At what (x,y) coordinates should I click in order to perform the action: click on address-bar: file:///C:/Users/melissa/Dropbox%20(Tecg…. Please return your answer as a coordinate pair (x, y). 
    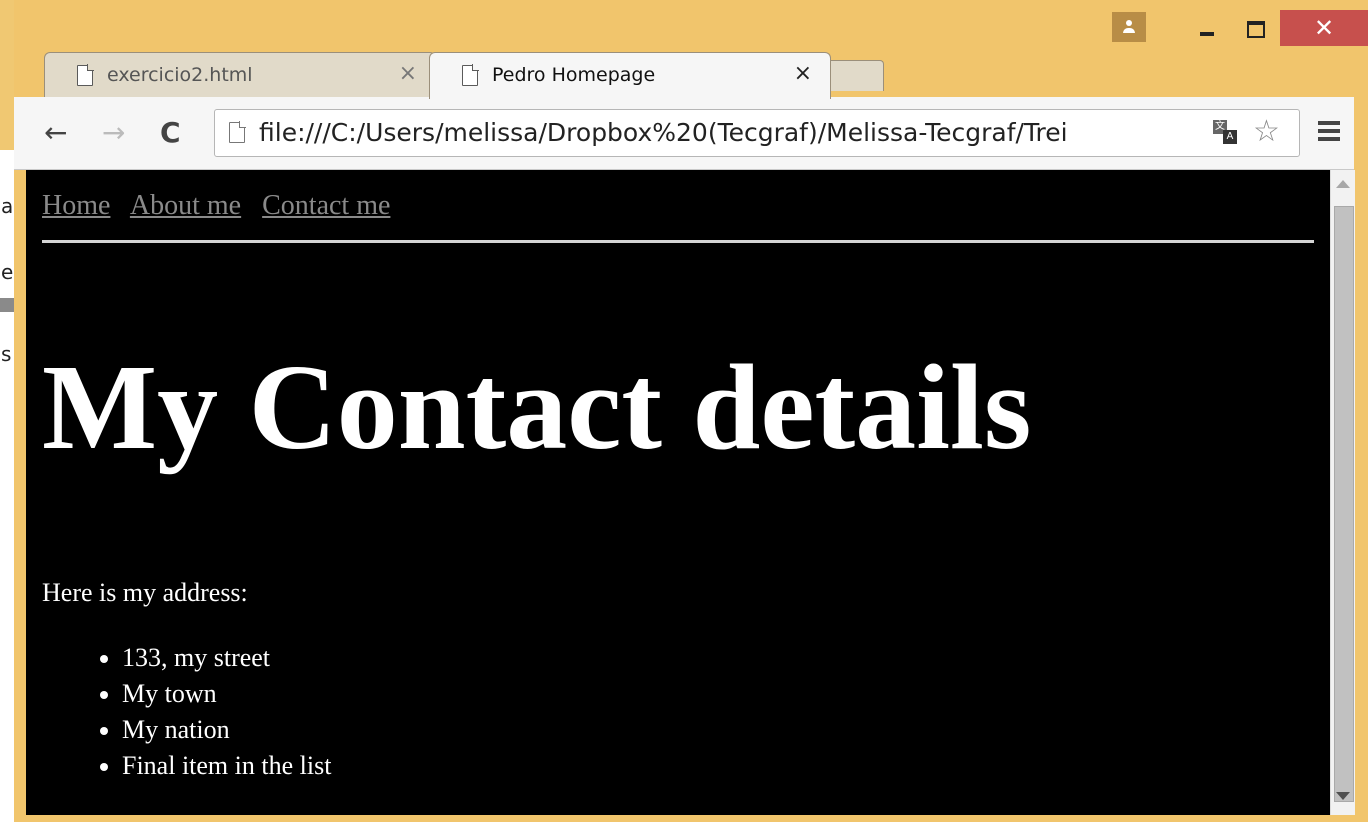
    Looking at the image, I should click on (757, 133).